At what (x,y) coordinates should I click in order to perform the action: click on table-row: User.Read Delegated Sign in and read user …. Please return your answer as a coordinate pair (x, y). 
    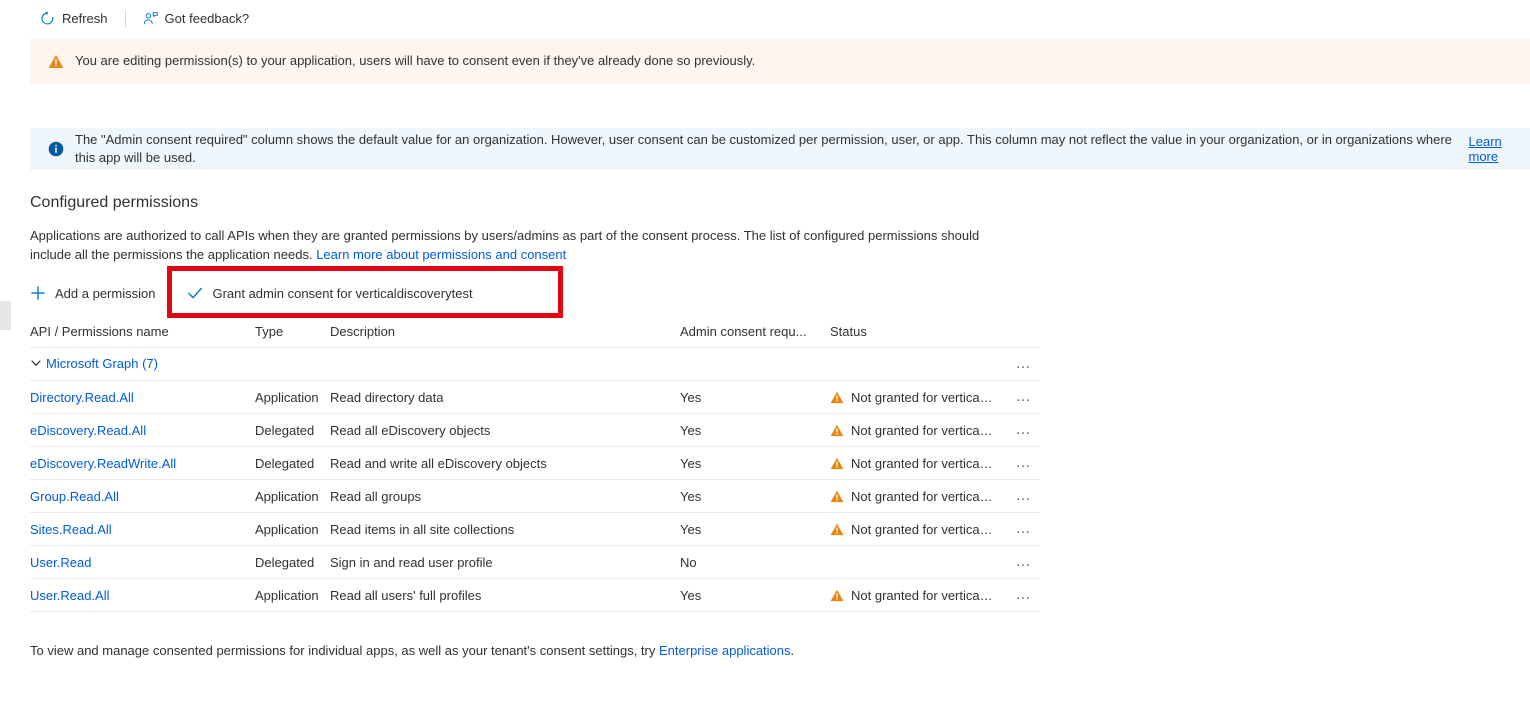
    Looking at the image, I should click on (535, 562).